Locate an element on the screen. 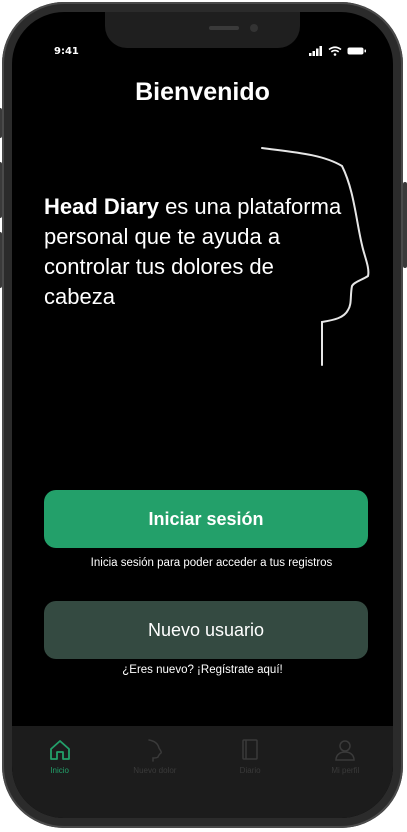 This screenshot has width=407, height=832. tab-nuevo-dolor: Nuevo dolor is located at coordinates (154, 772).